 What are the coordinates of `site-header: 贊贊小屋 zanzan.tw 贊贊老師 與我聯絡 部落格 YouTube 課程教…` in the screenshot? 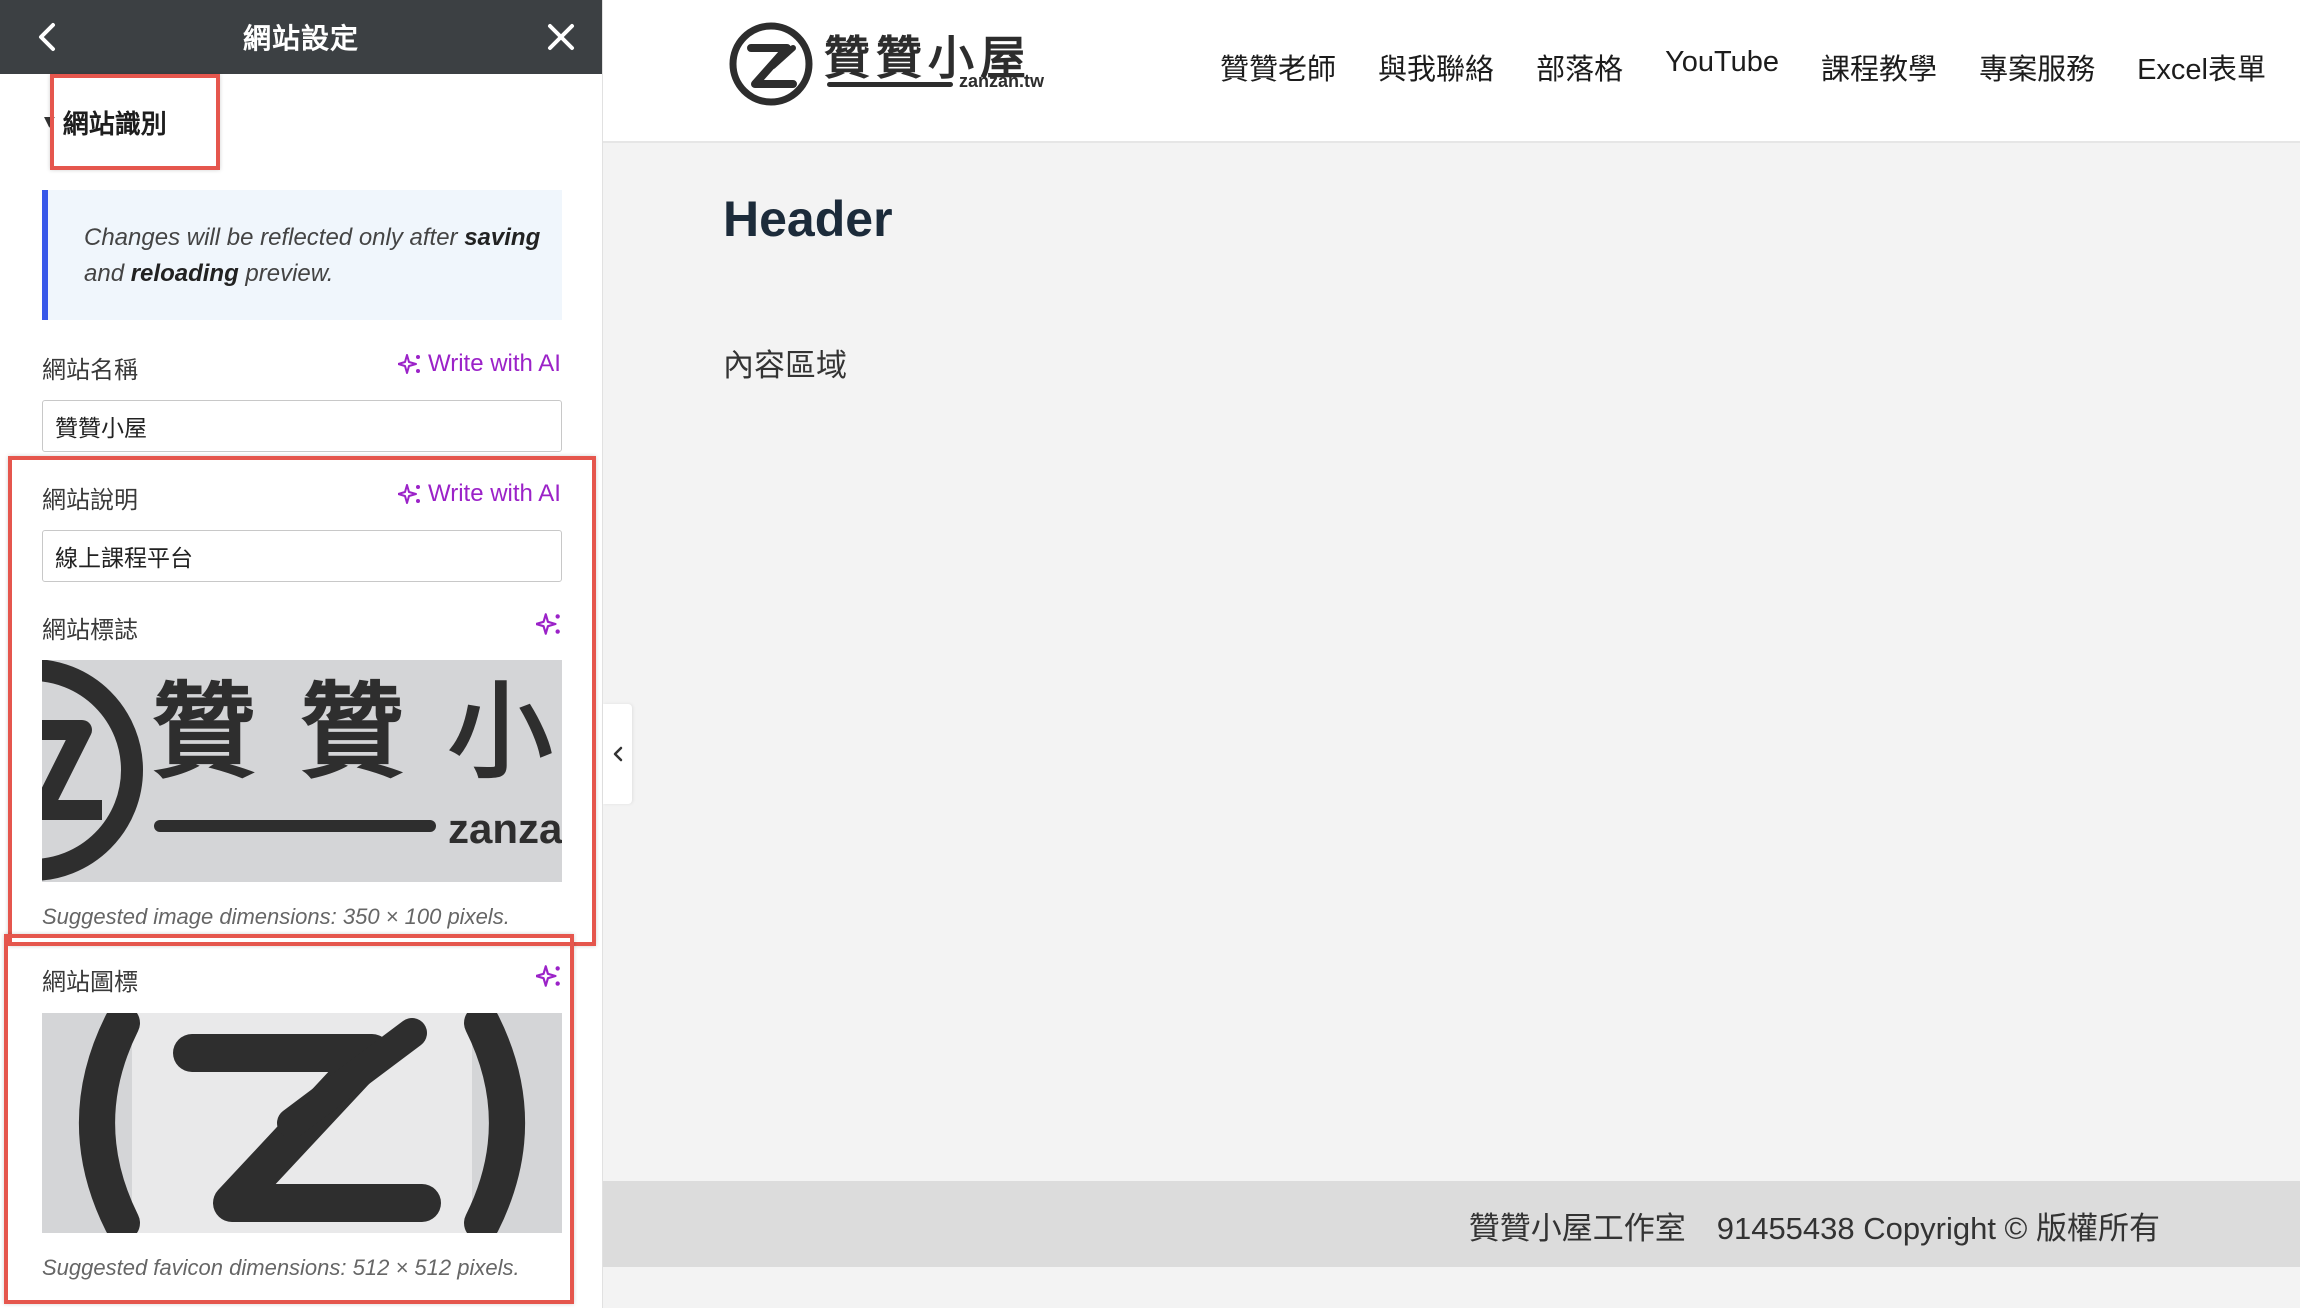 It's located at (1451, 71).